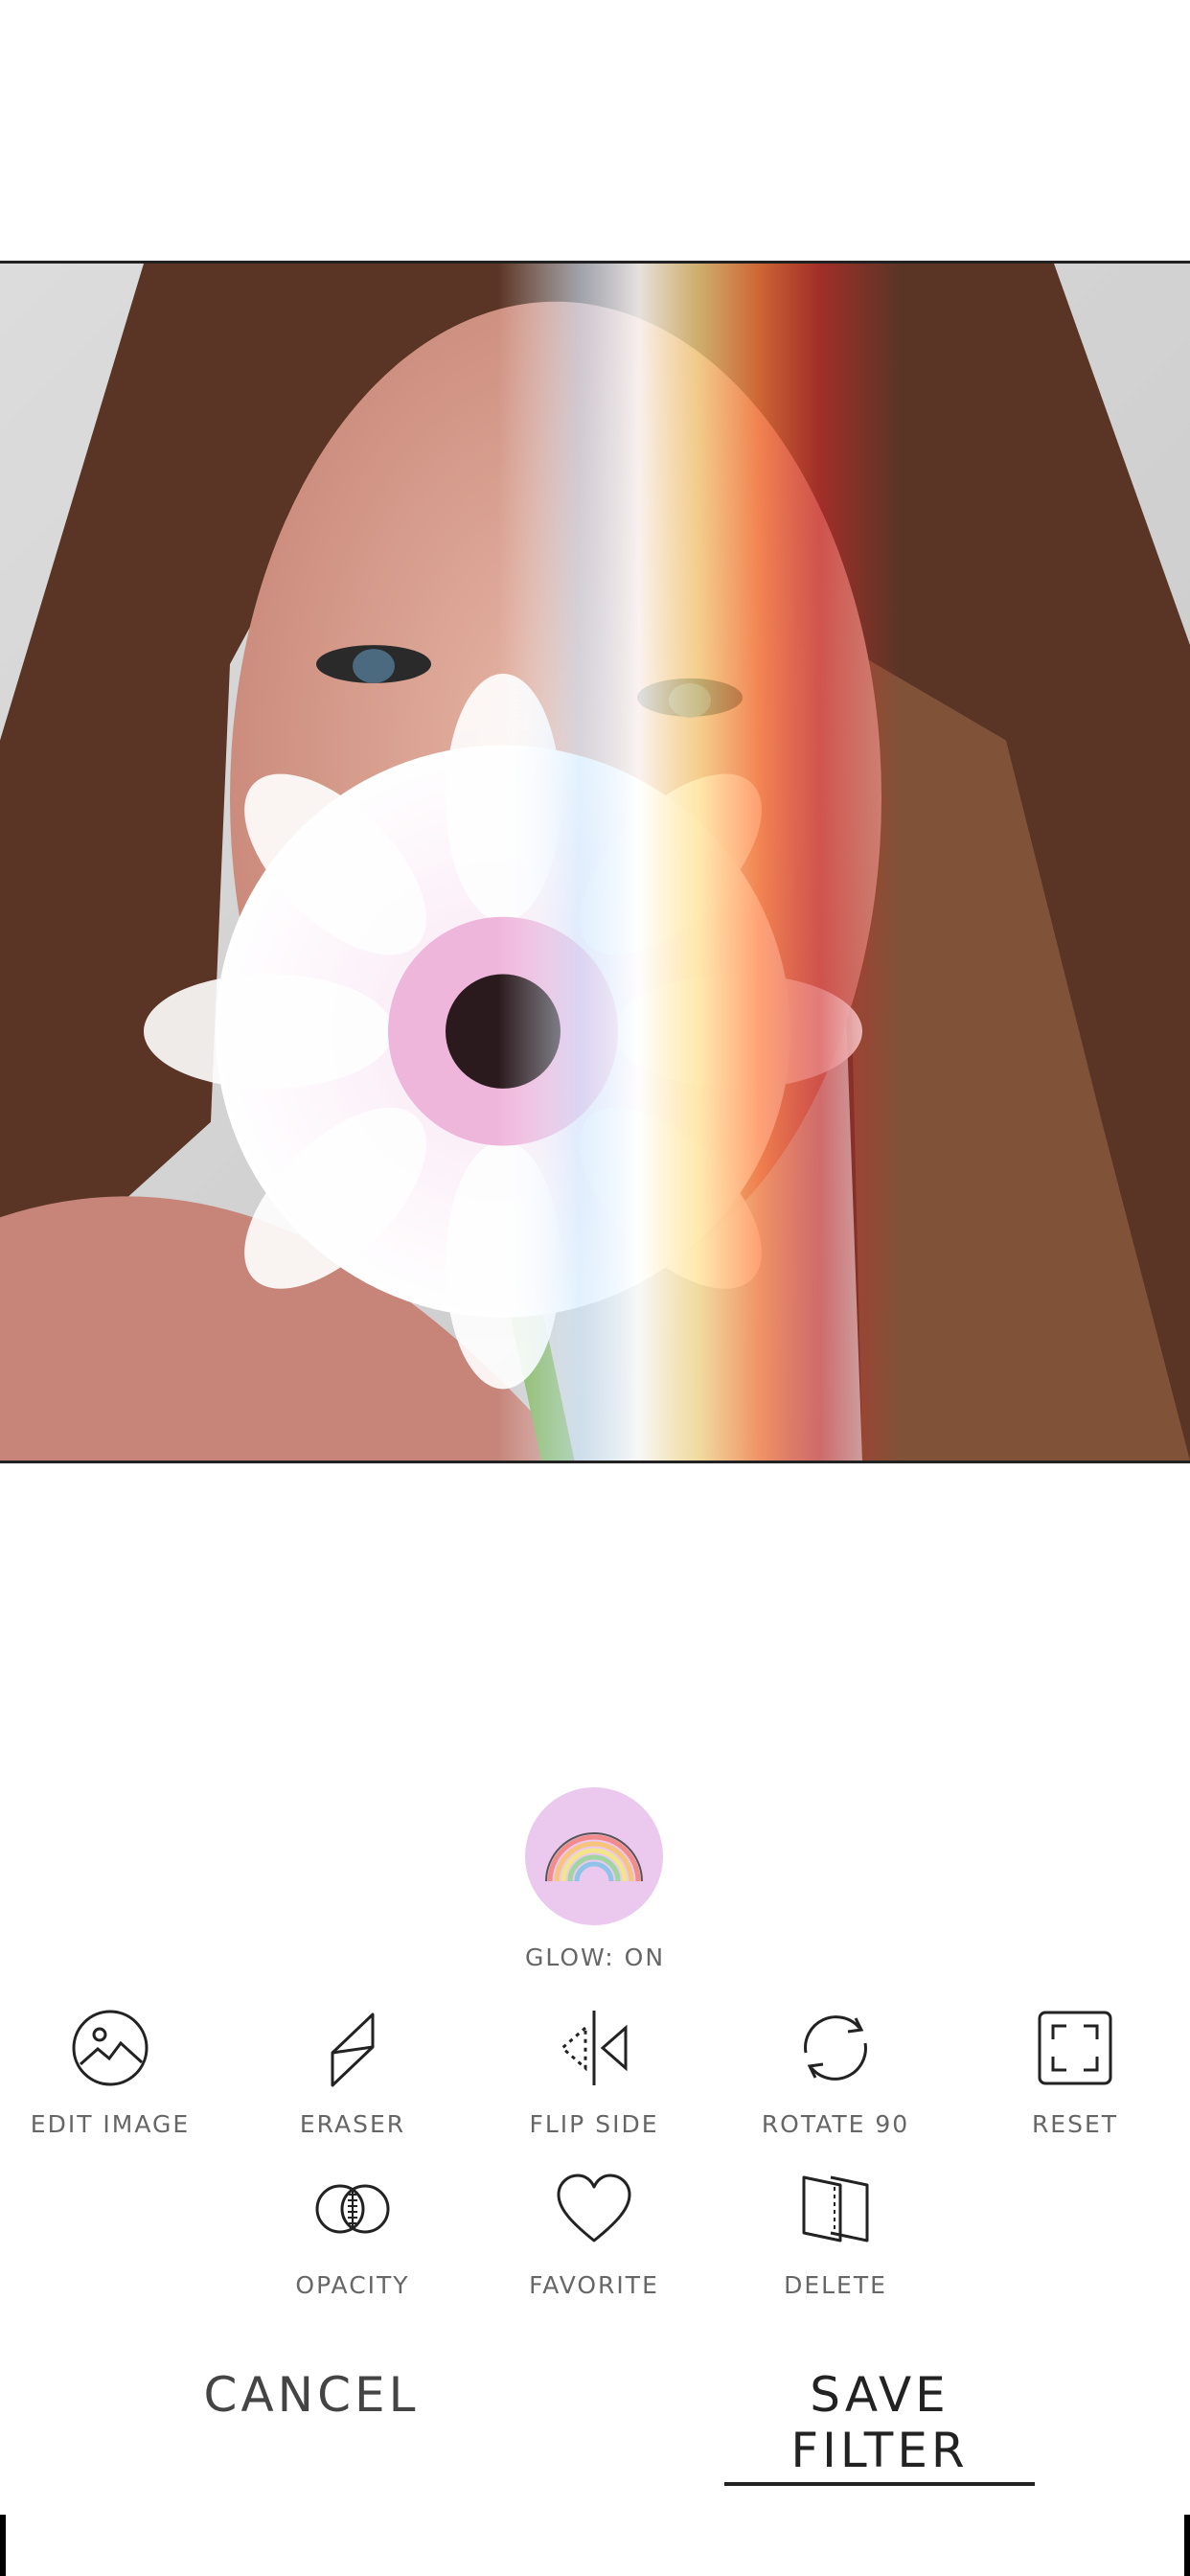  What do you see at coordinates (111, 2124) in the screenshot?
I see `edit-image-label: EDIT IMAGE` at bounding box center [111, 2124].